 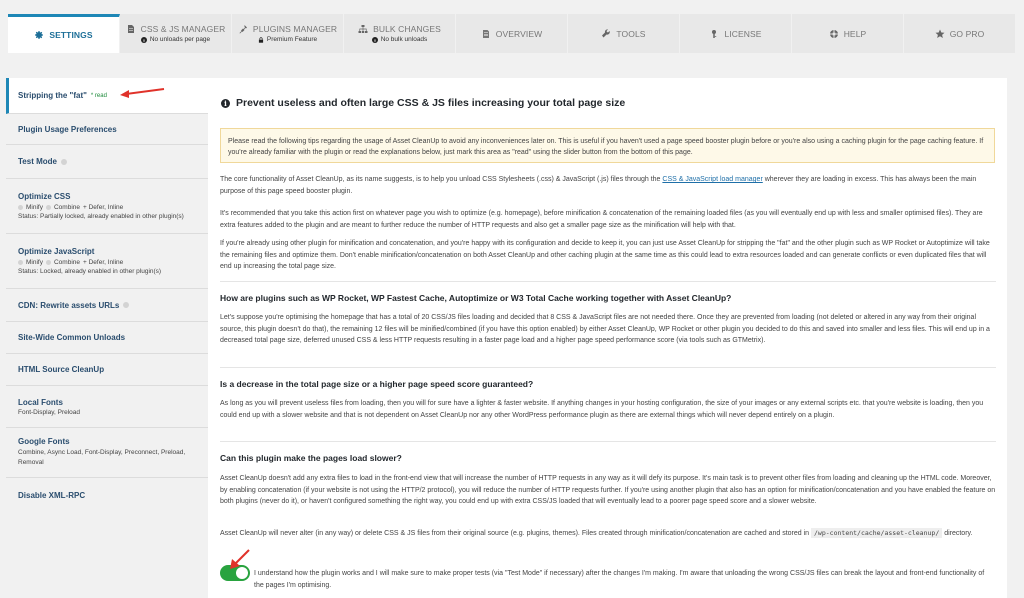 What do you see at coordinates (295, 29) in the screenshot?
I see `tab-label: PLUGINS MANAGER` at bounding box center [295, 29].